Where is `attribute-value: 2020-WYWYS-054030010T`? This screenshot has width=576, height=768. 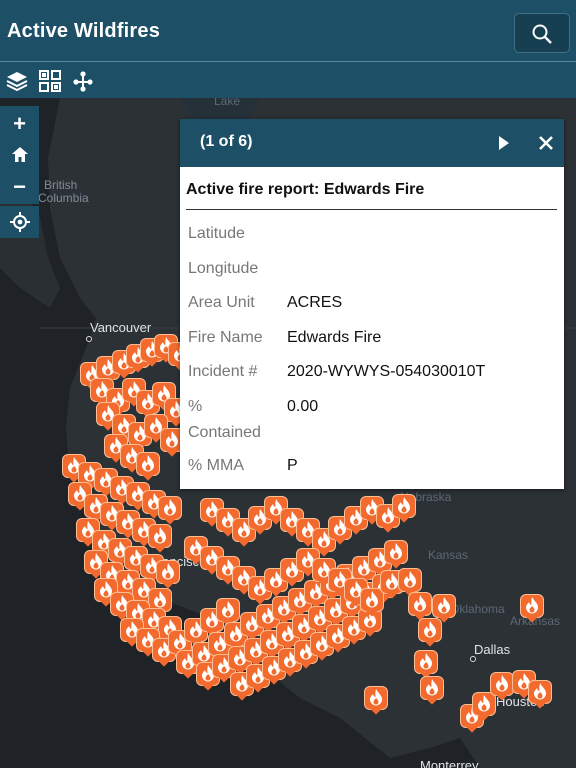
attribute-value: 2020-WYWYS-054030010T is located at coordinates (386, 371).